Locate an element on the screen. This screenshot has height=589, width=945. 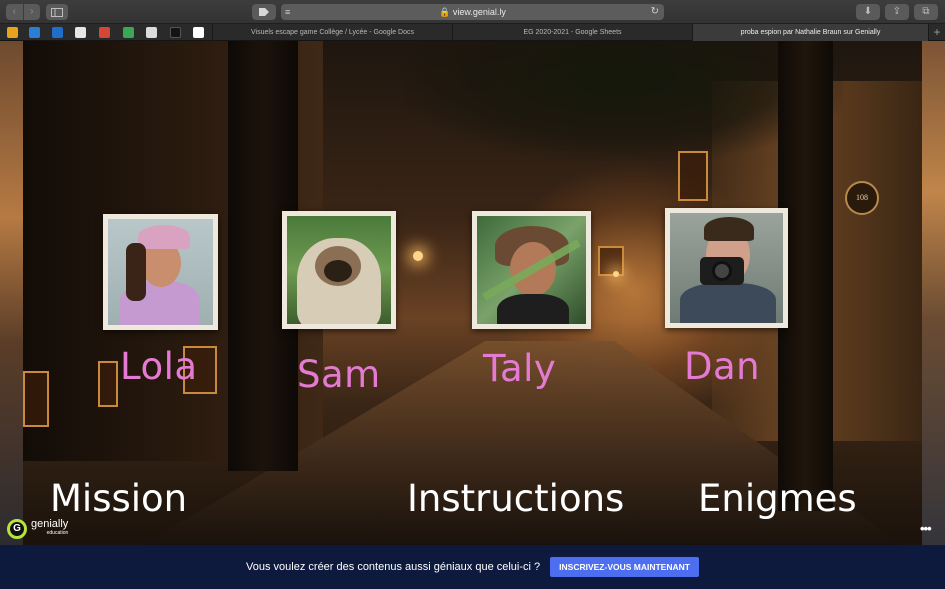
enigmes-link: Enigmes is located at coordinates (777, 498).